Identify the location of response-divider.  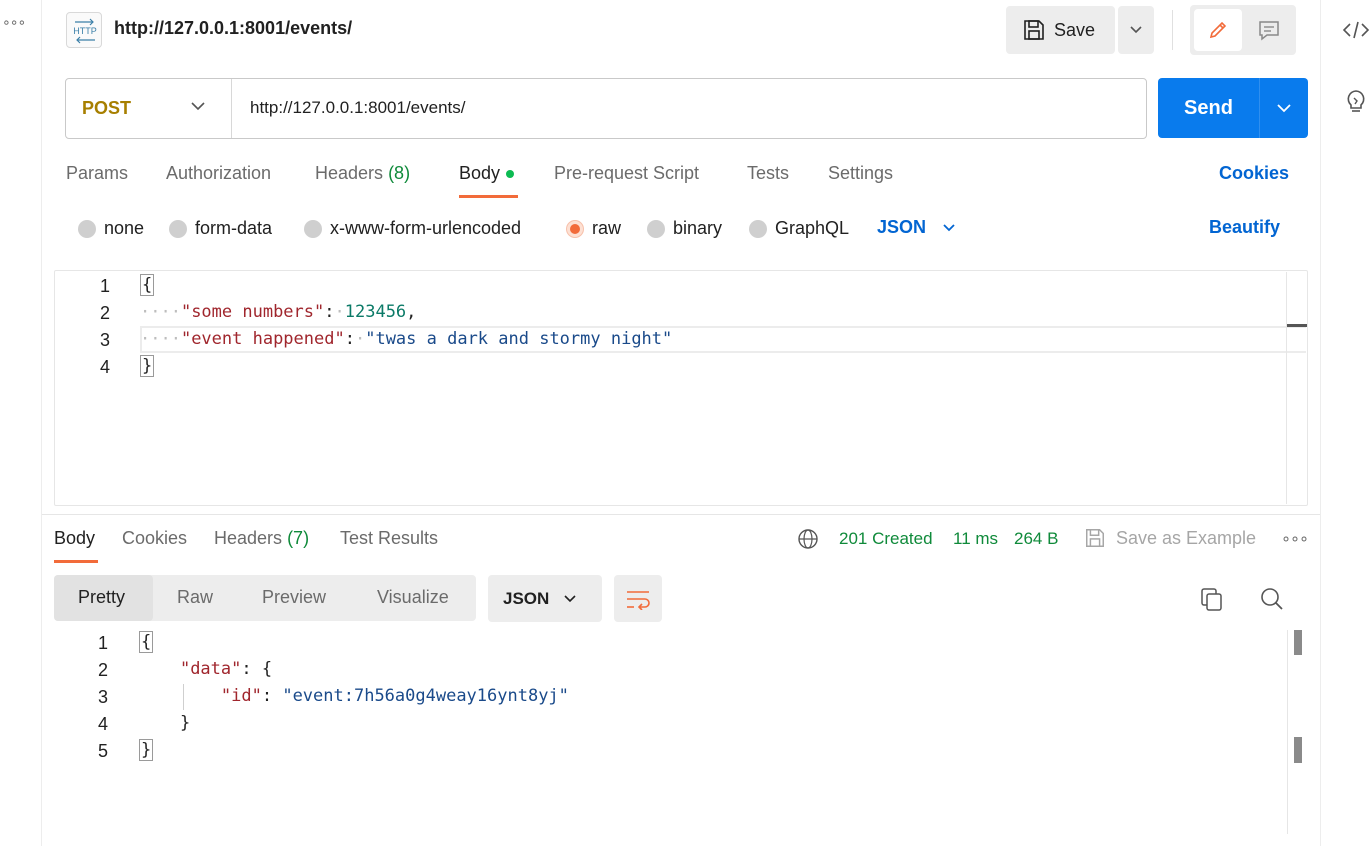
(681, 514).